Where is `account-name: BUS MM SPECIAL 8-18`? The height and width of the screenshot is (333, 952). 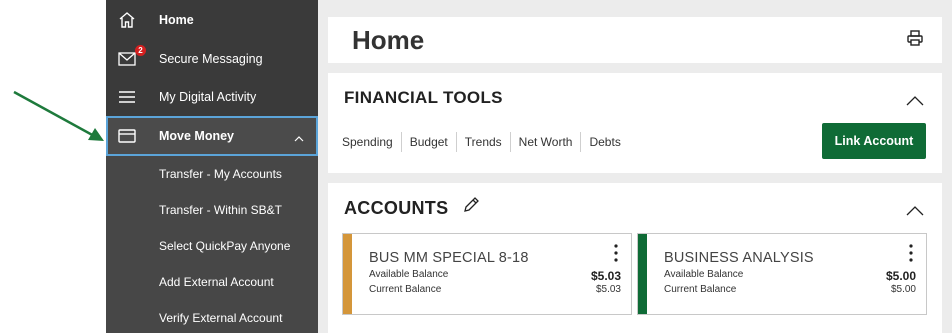
account-name: BUS MM SPECIAL 8-18 is located at coordinates (449, 258).